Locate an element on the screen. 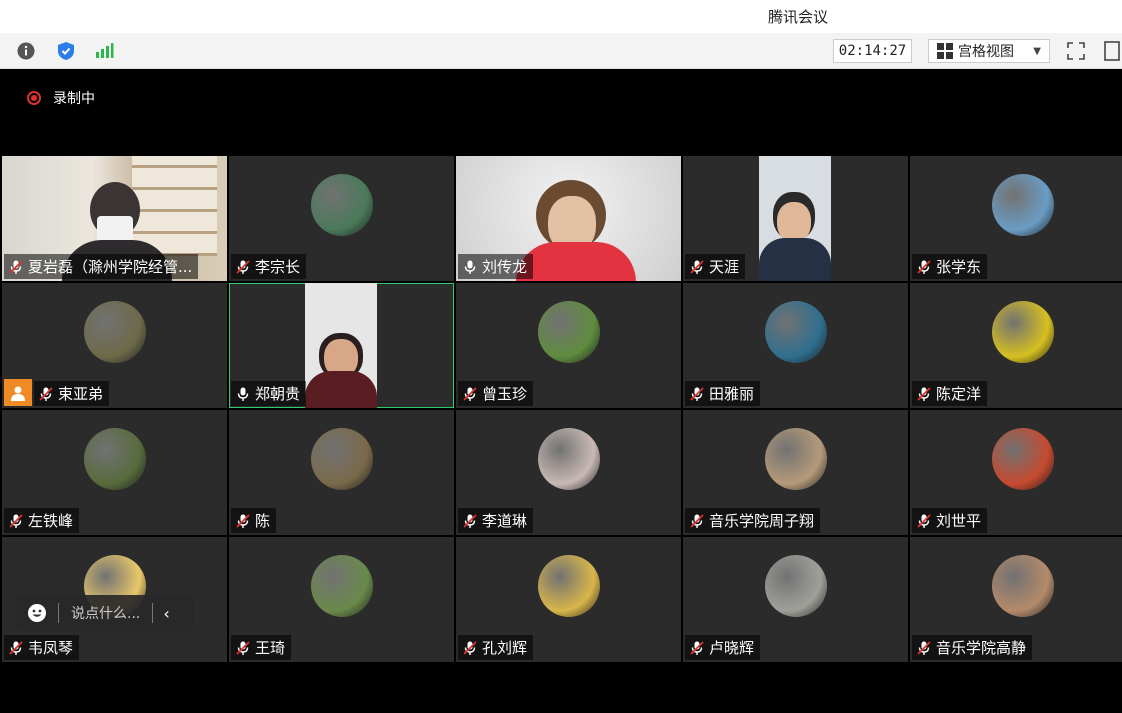 The image size is (1122, 713). record-icon is located at coordinates (34, 98).